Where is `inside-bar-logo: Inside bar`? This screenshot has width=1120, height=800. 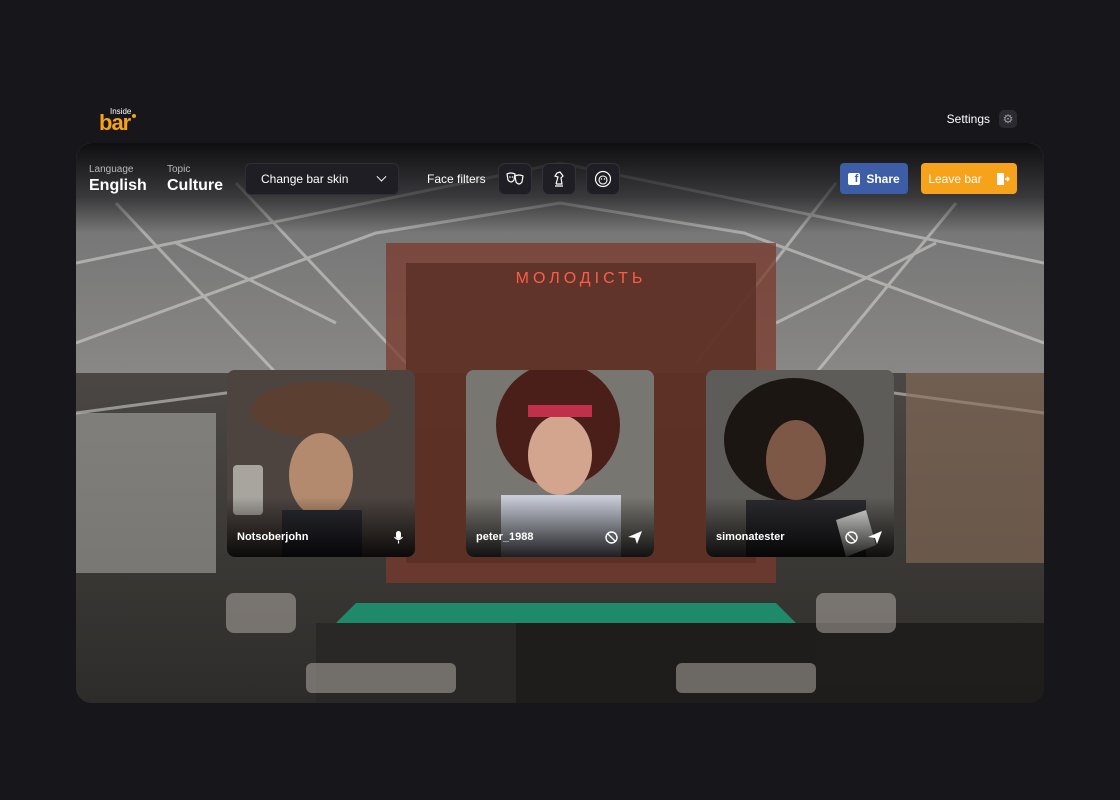
inside-bar-logo: Inside bar is located at coordinates (119, 121).